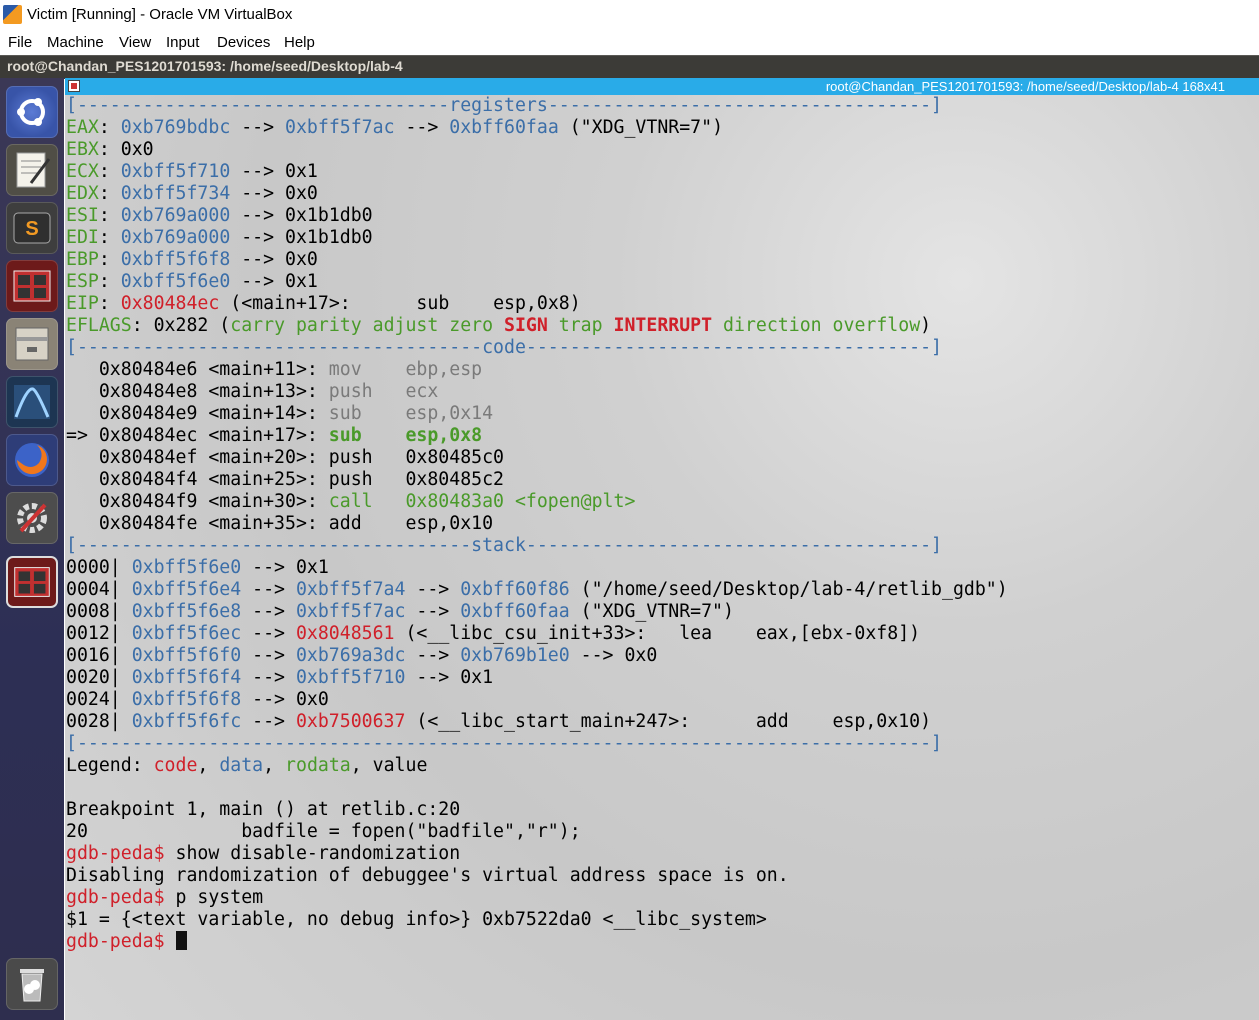 The image size is (1259, 1020). Describe the element at coordinates (175, 193) in the screenshot. I see `terminal-text-segment: 0xbff5f734` at that location.